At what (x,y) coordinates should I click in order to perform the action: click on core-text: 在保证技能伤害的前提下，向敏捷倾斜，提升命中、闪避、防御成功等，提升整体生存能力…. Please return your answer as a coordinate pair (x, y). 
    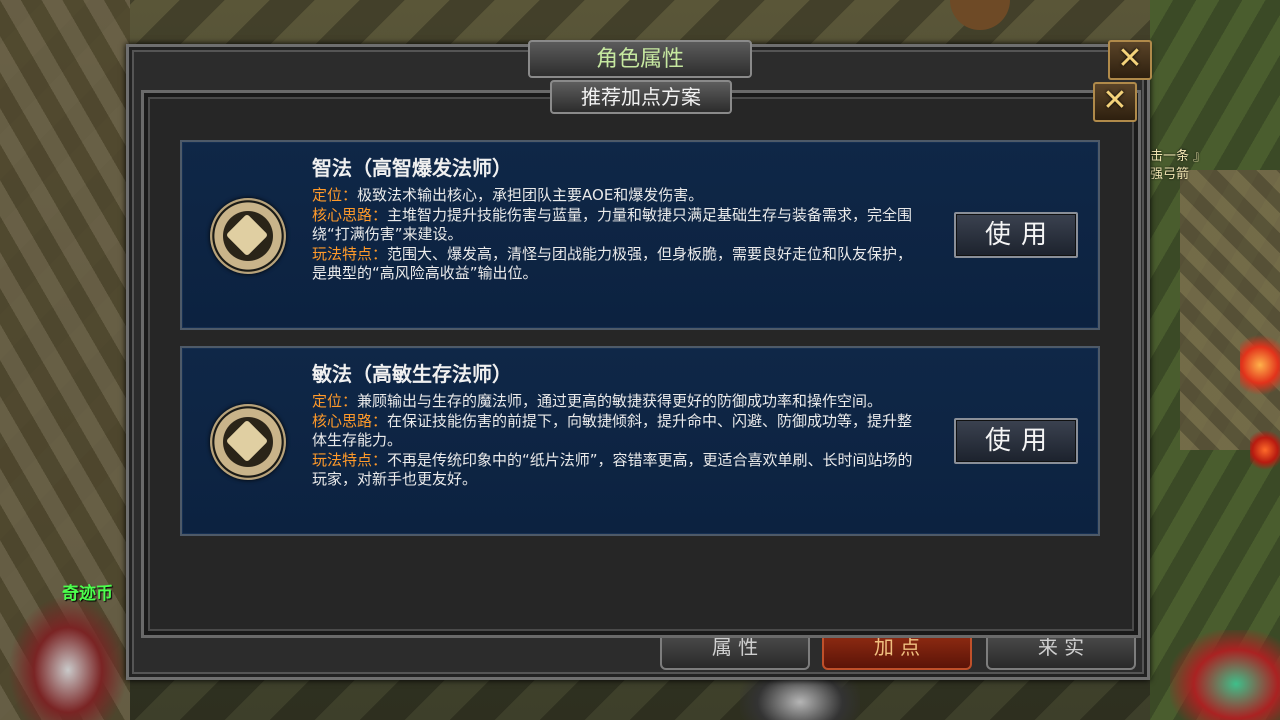
    Looking at the image, I should click on (612, 430).